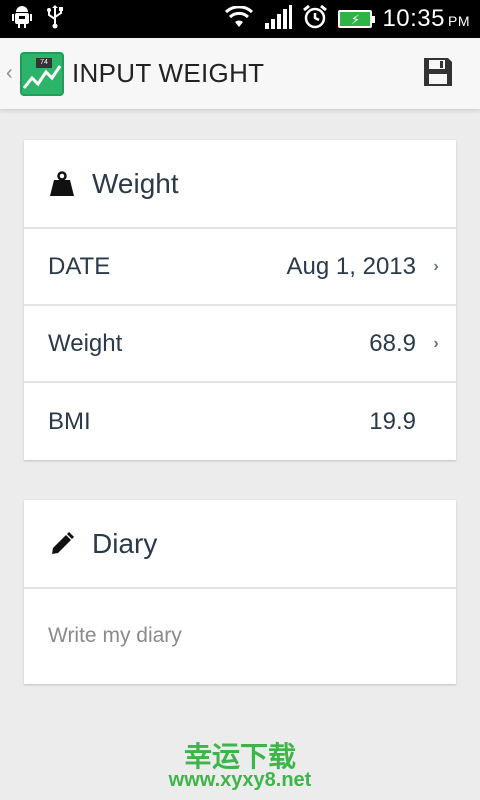  I want to click on status-bar-right: ⚡ 10:35 PM, so click(347, 19).